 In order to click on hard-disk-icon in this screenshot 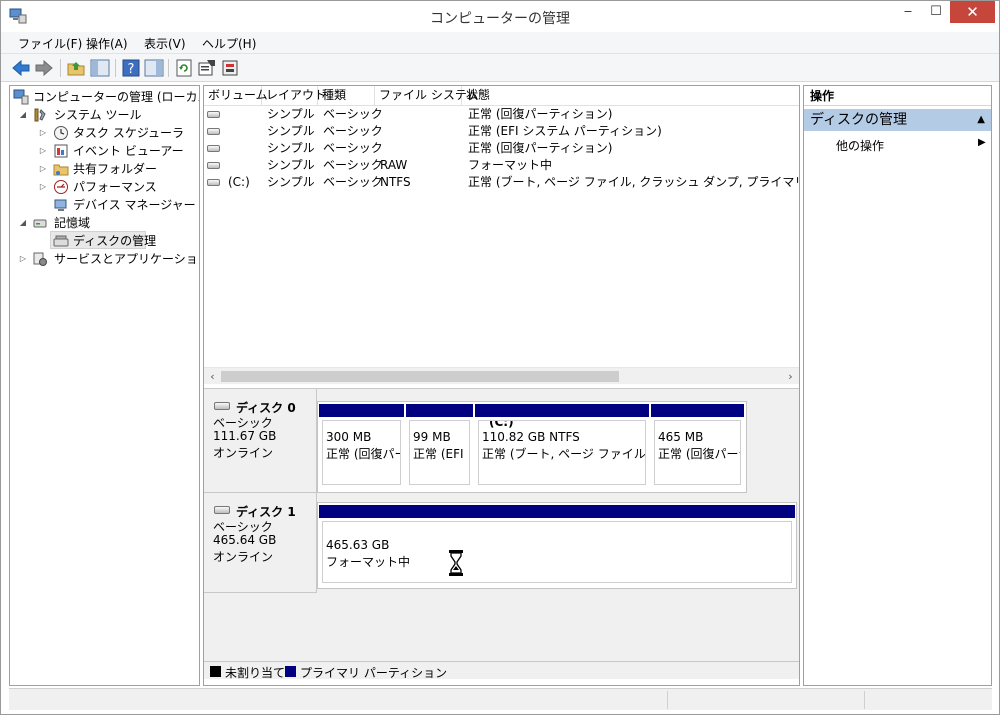, I will do `click(222, 510)`.